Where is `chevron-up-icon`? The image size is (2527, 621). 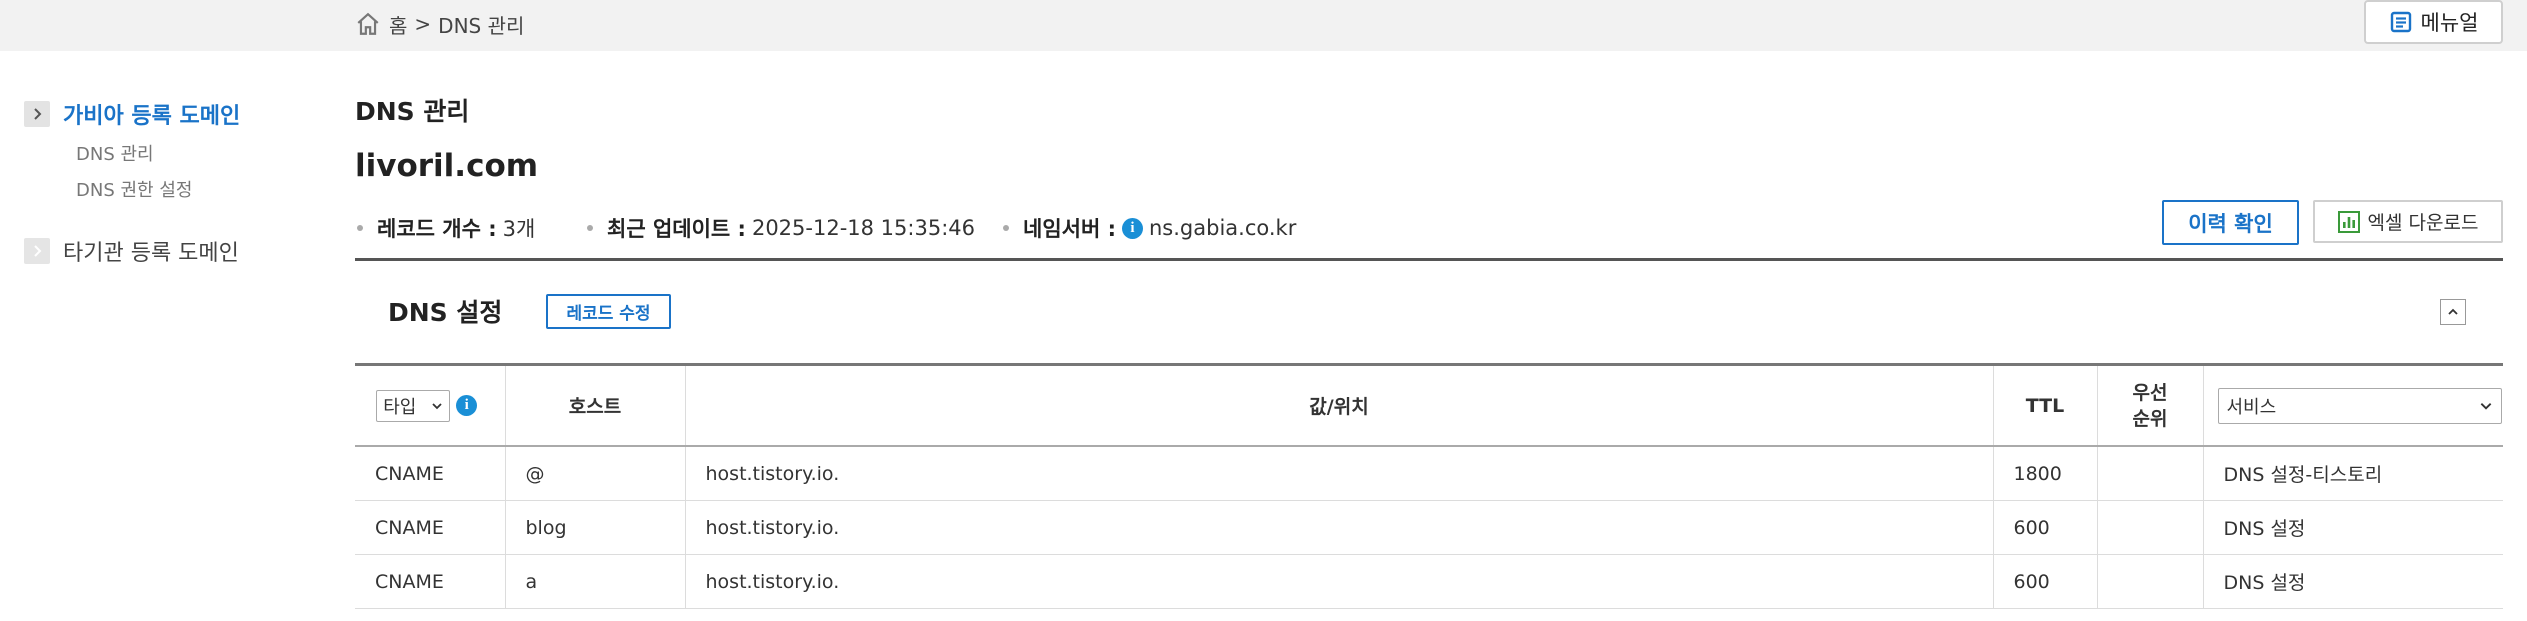
chevron-up-icon is located at coordinates (2453, 311).